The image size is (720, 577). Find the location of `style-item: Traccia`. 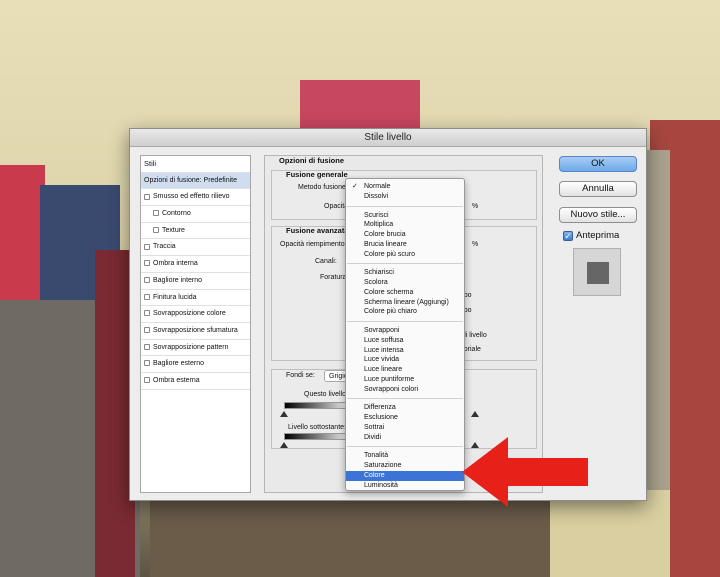

style-item: Traccia is located at coordinates (195, 248).